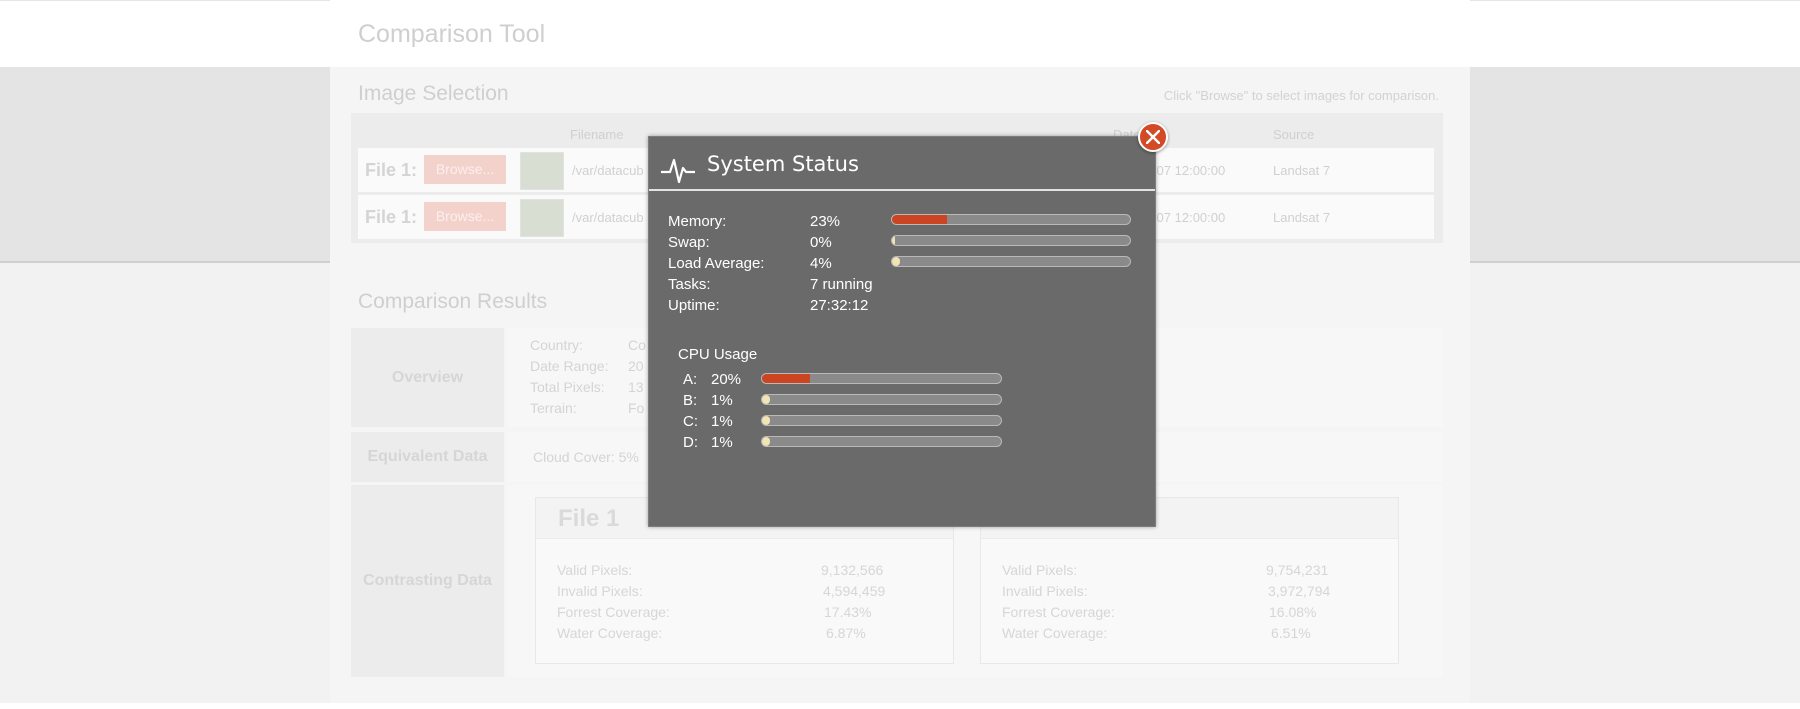  Describe the element at coordinates (427, 457) in the screenshot. I see `equivalent-data-label: Equivalent Data` at that location.